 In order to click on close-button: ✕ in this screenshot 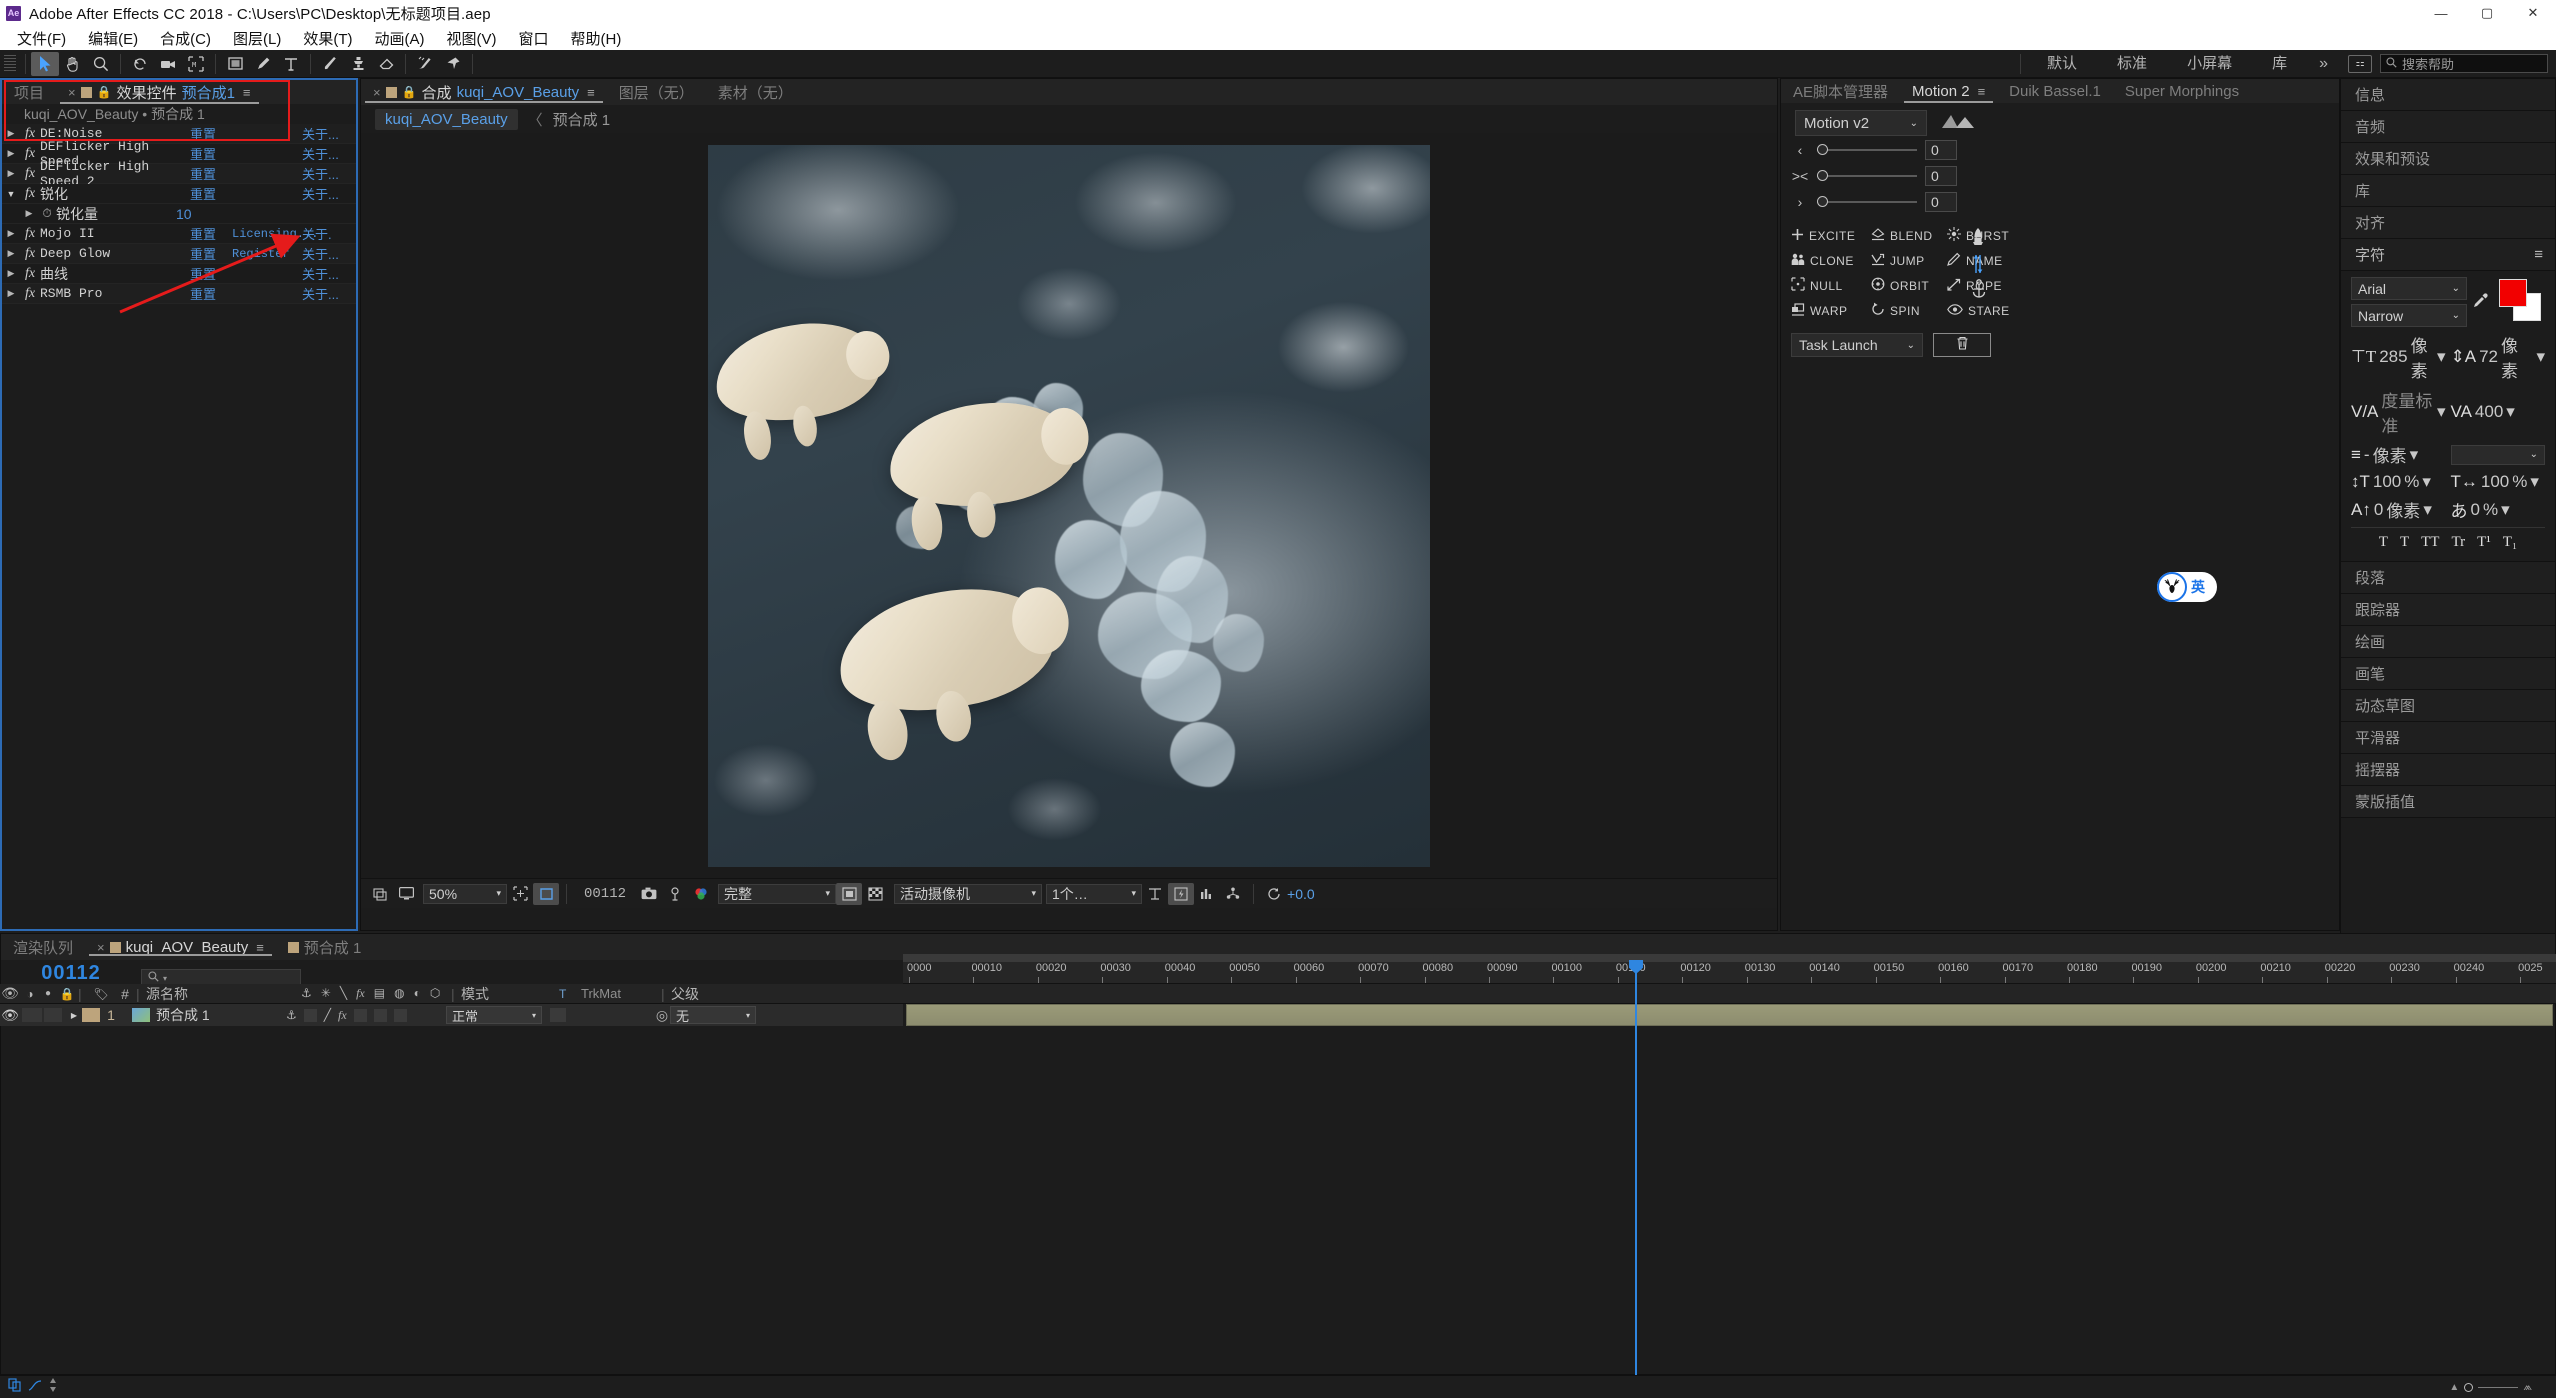, I will do `click(2533, 13)`.